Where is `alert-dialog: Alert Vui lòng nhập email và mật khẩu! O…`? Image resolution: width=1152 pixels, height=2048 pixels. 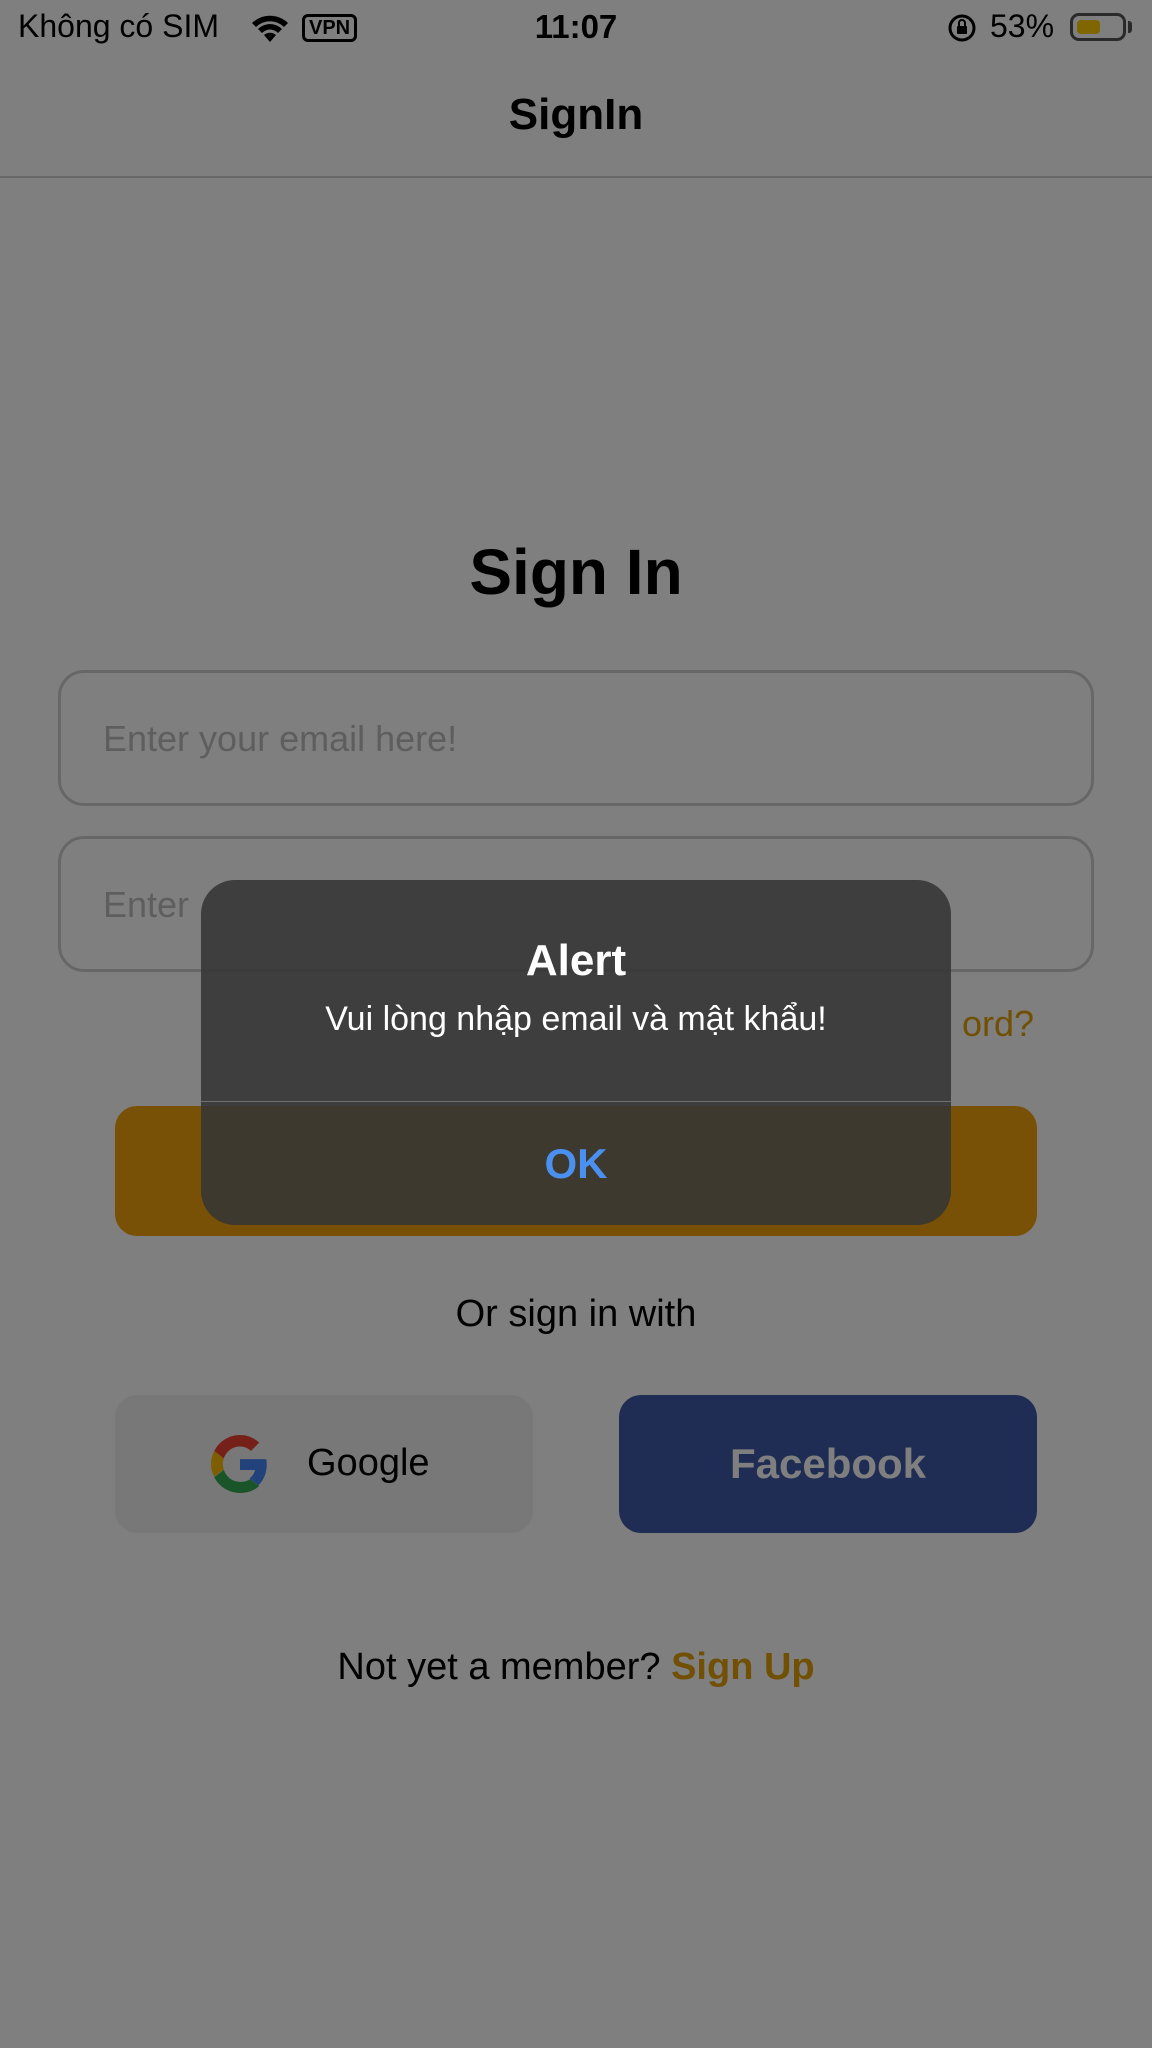
alert-dialog: Alert Vui lòng nhập email và mật khẩu! O… is located at coordinates (576, 1052).